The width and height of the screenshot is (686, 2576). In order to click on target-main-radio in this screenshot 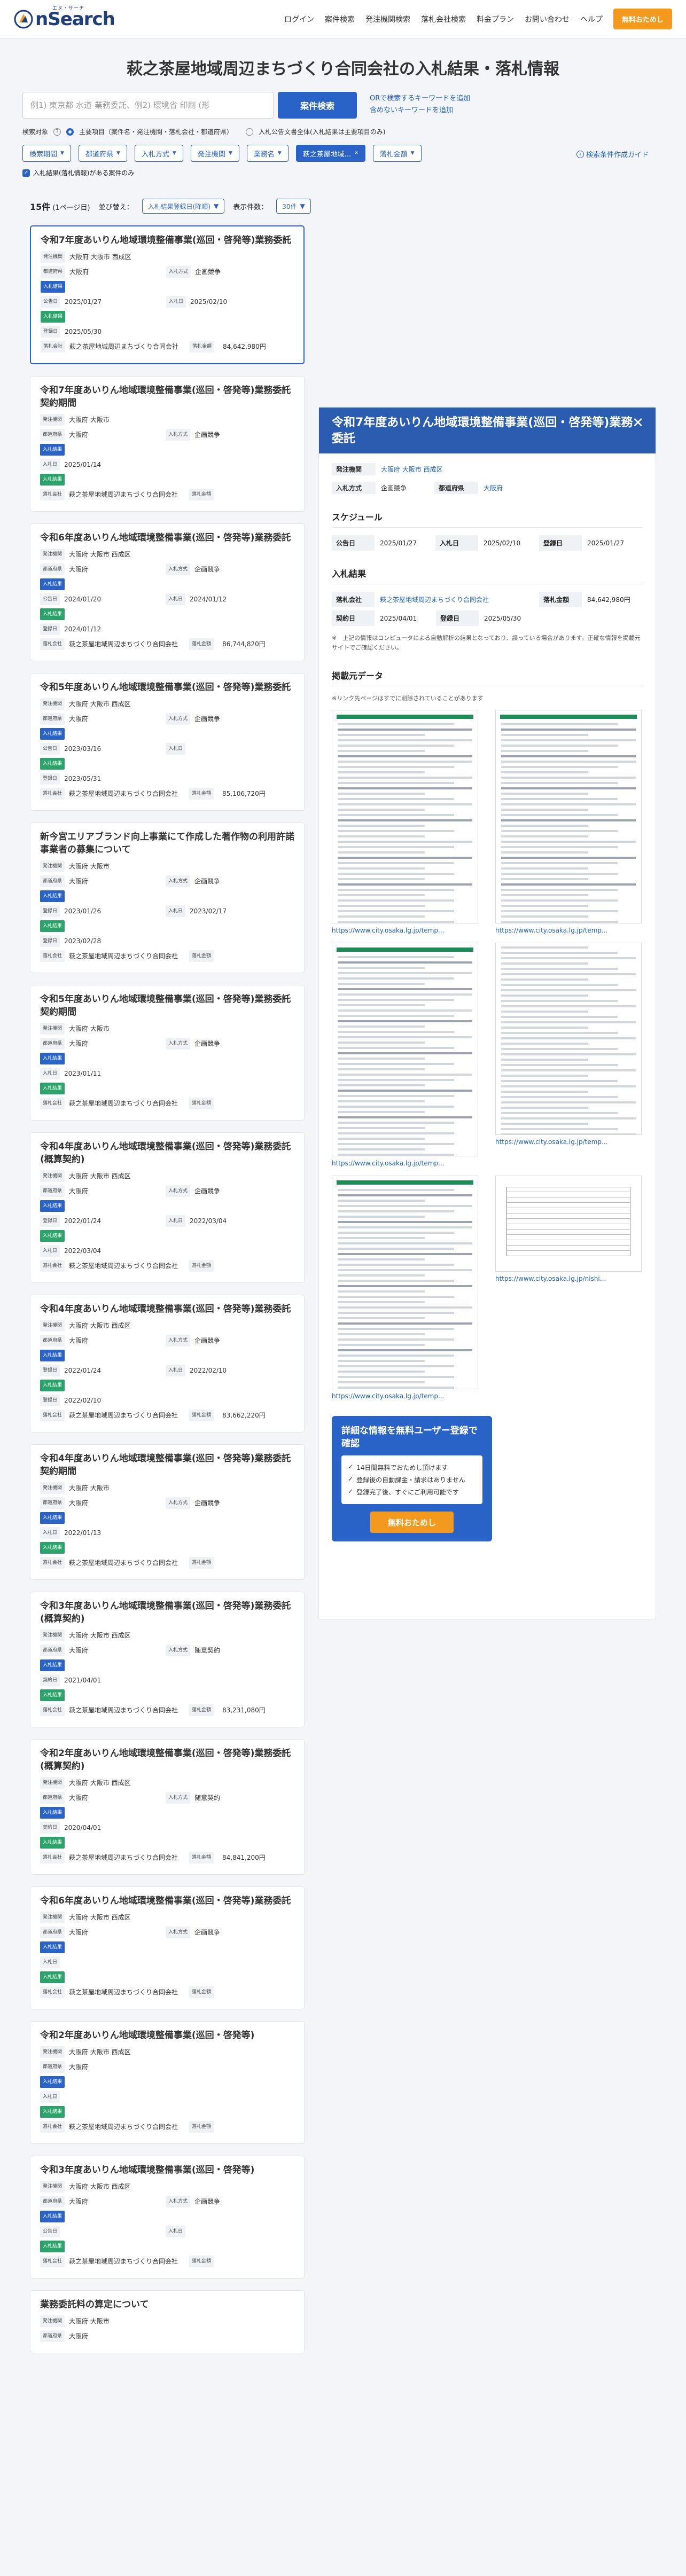, I will do `click(70, 132)`.